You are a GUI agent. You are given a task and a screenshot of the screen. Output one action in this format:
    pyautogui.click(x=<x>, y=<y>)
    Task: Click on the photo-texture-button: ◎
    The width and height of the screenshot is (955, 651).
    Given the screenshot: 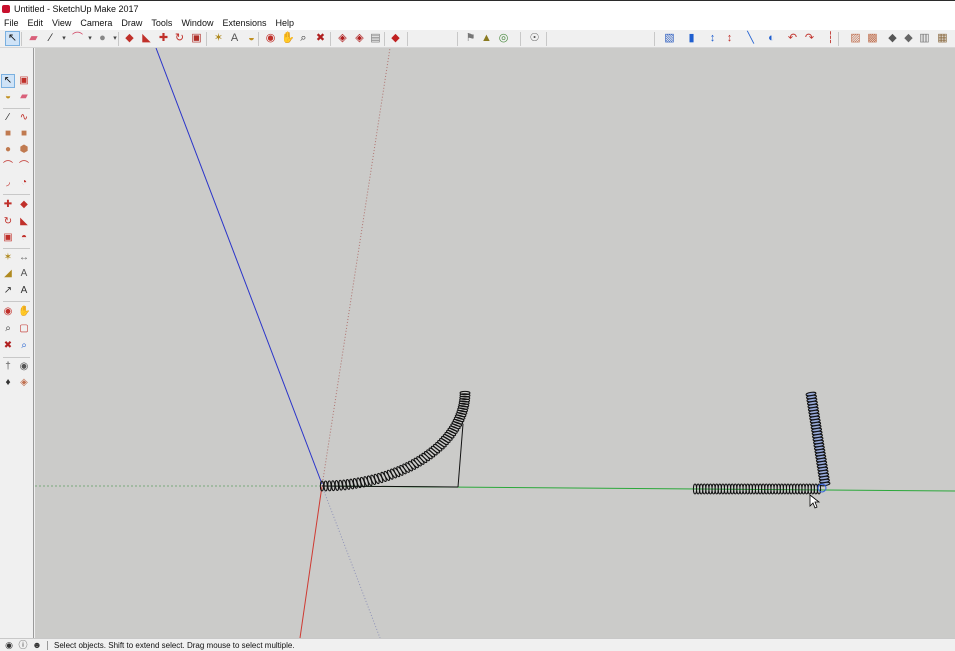 What is the action you would take?
    pyautogui.click(x=503, y=38)
    